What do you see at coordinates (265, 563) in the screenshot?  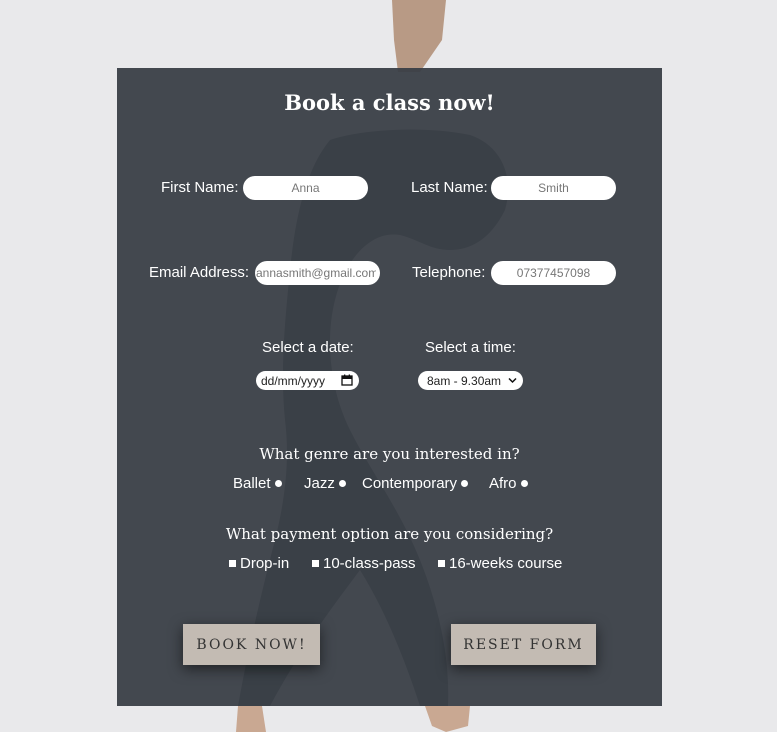 I see `payment-option-label: Drop-in` at bounding box center [265, 563].